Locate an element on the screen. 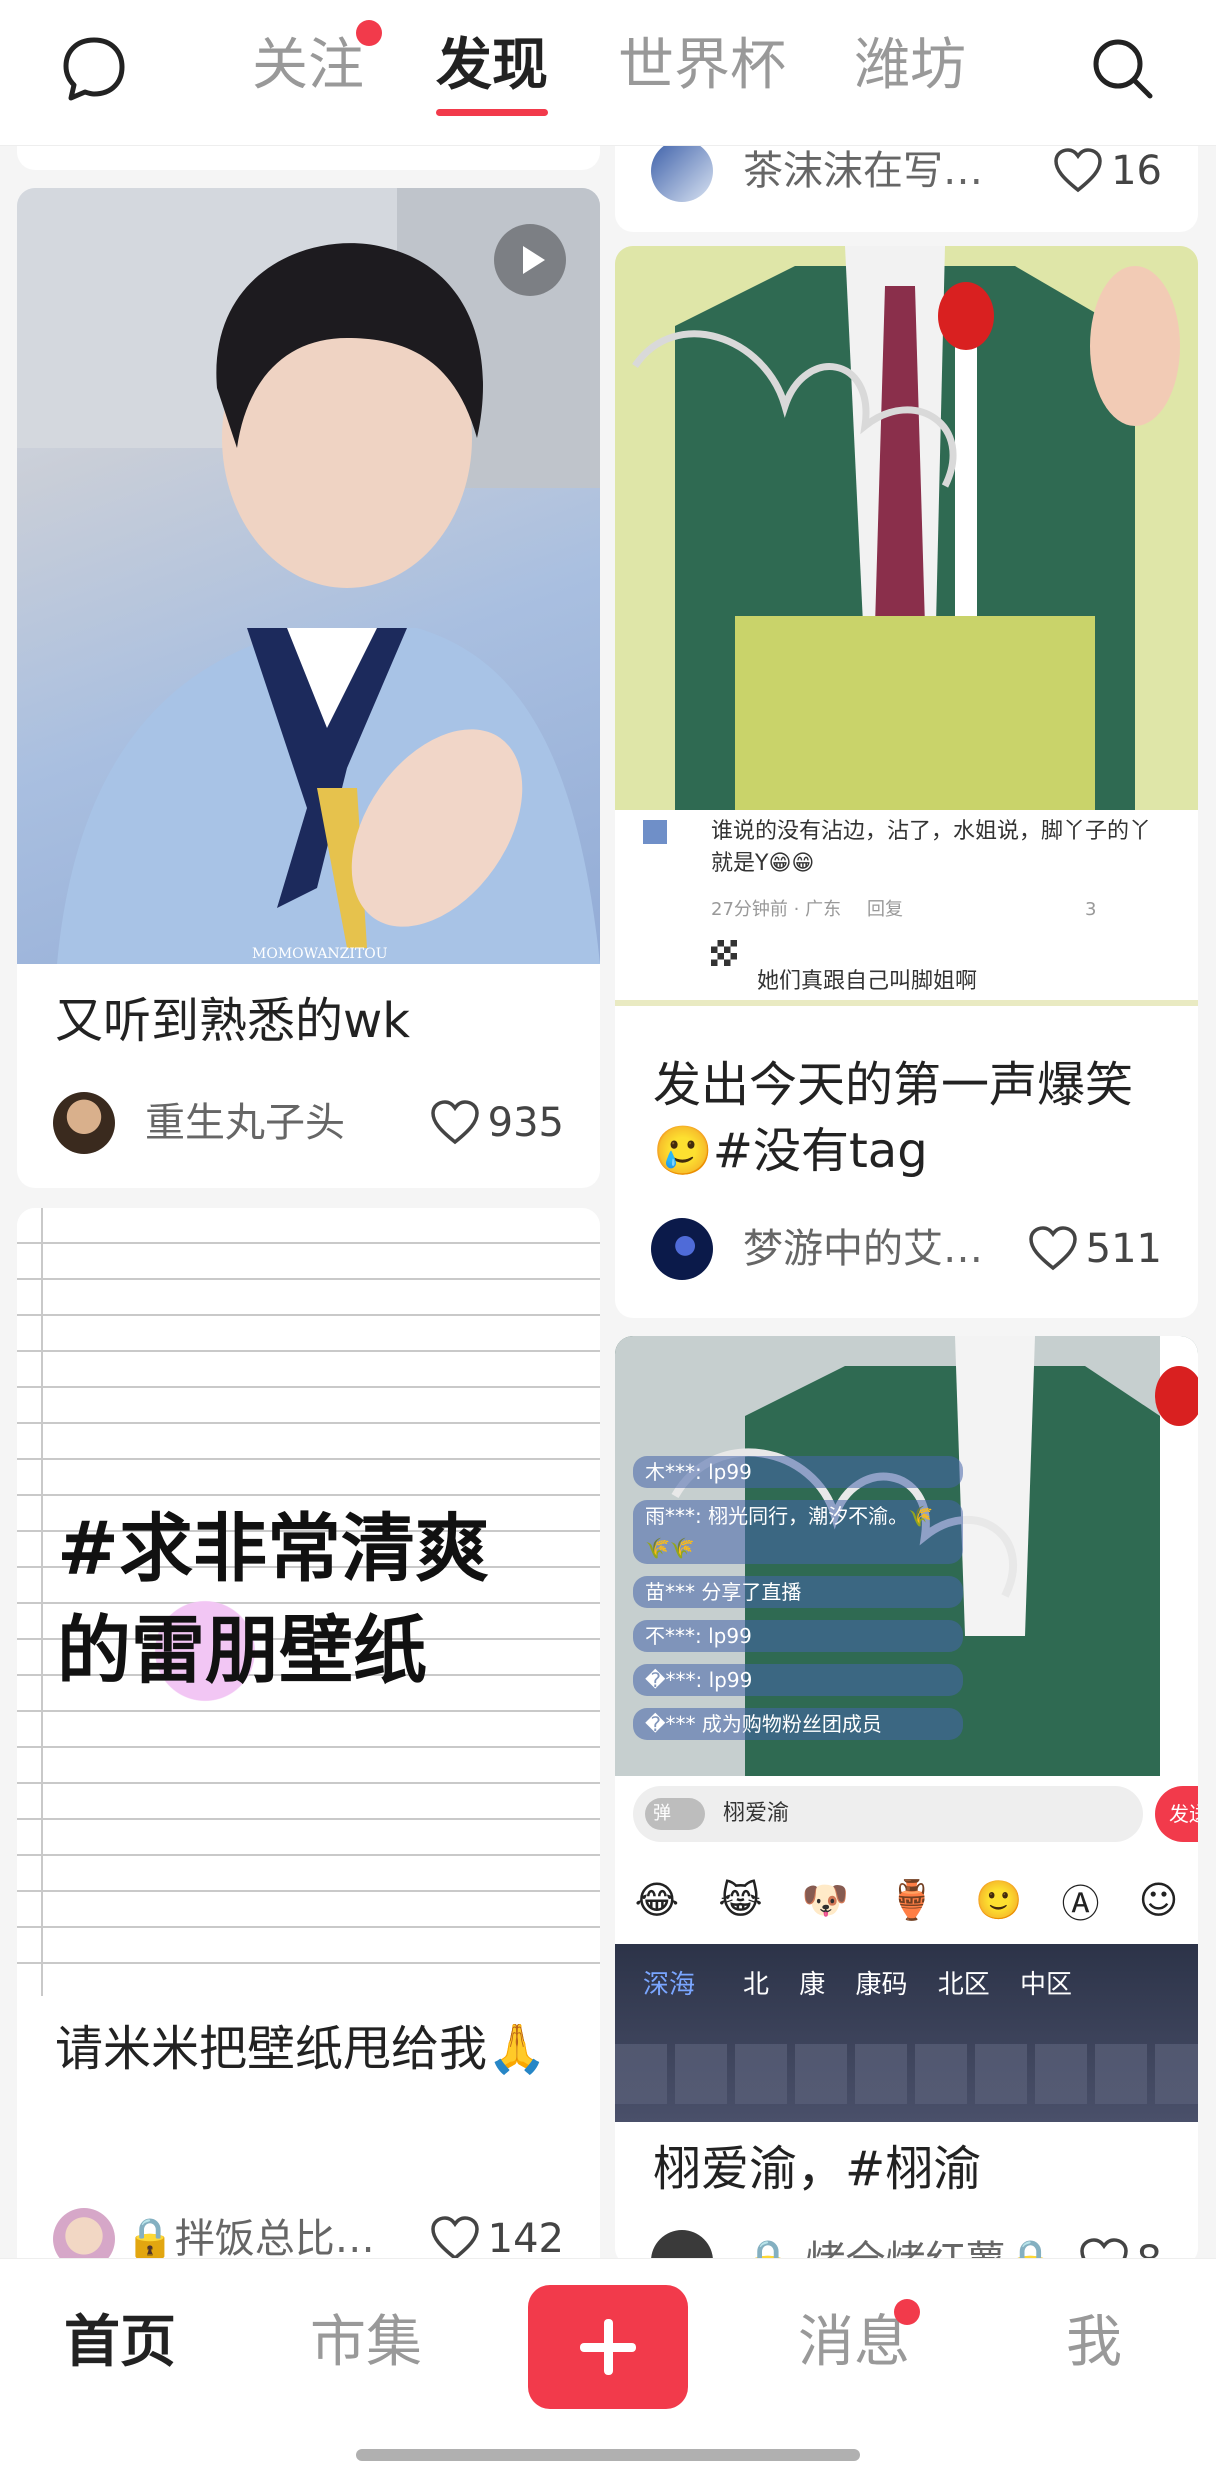 The height and width of the screenshot is (2484, 1216). tab-label: 发现 is located at coordinates (492, 65).